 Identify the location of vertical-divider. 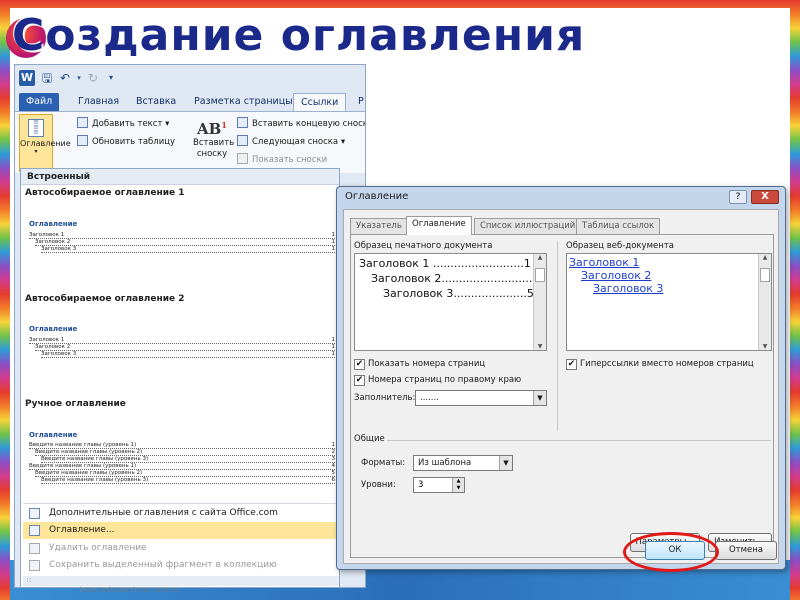
(557, 336).